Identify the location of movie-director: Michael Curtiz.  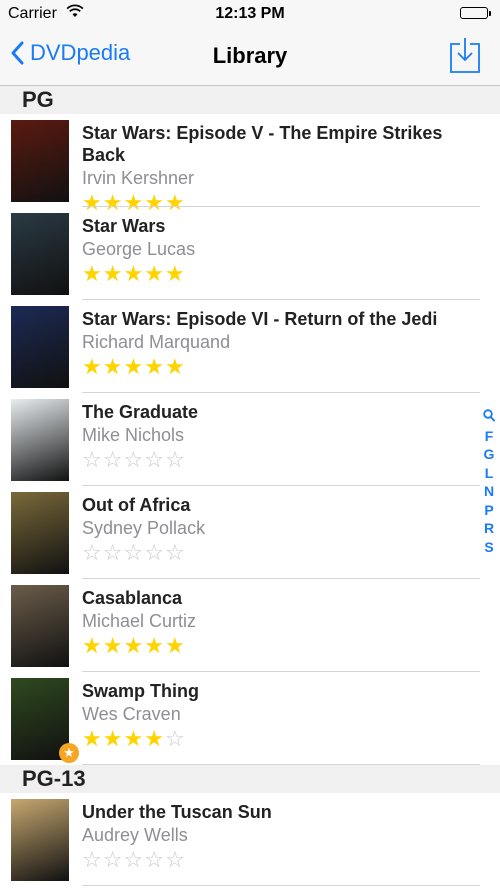
(139, 621).